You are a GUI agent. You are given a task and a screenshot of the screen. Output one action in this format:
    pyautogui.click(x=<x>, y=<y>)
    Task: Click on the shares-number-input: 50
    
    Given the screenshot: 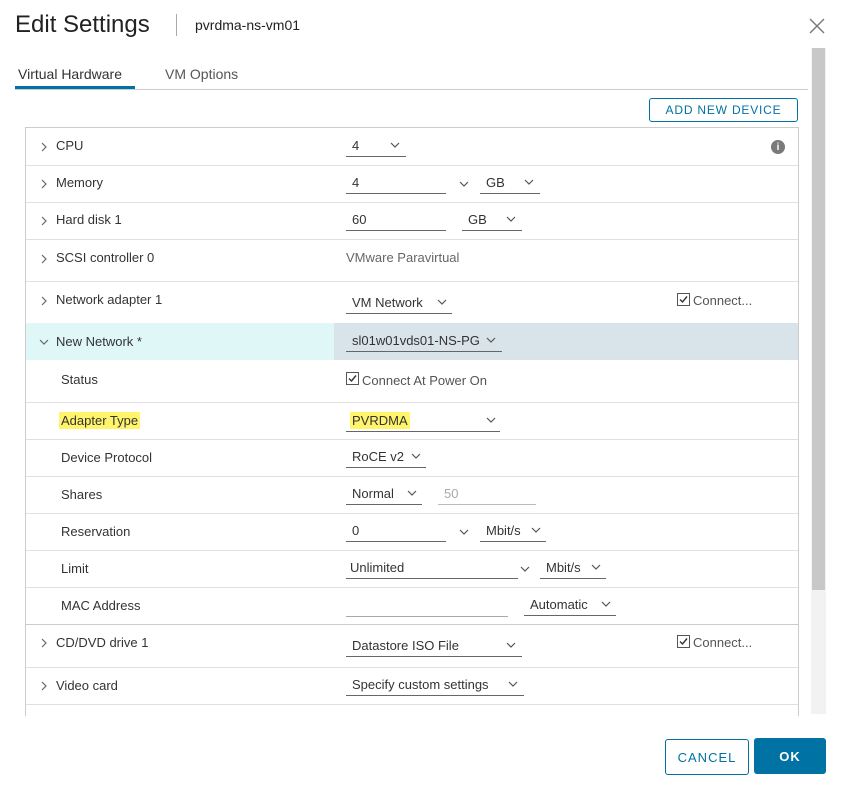 What is the action you would take?
    pyautogui.click(x=487, y=494)
    